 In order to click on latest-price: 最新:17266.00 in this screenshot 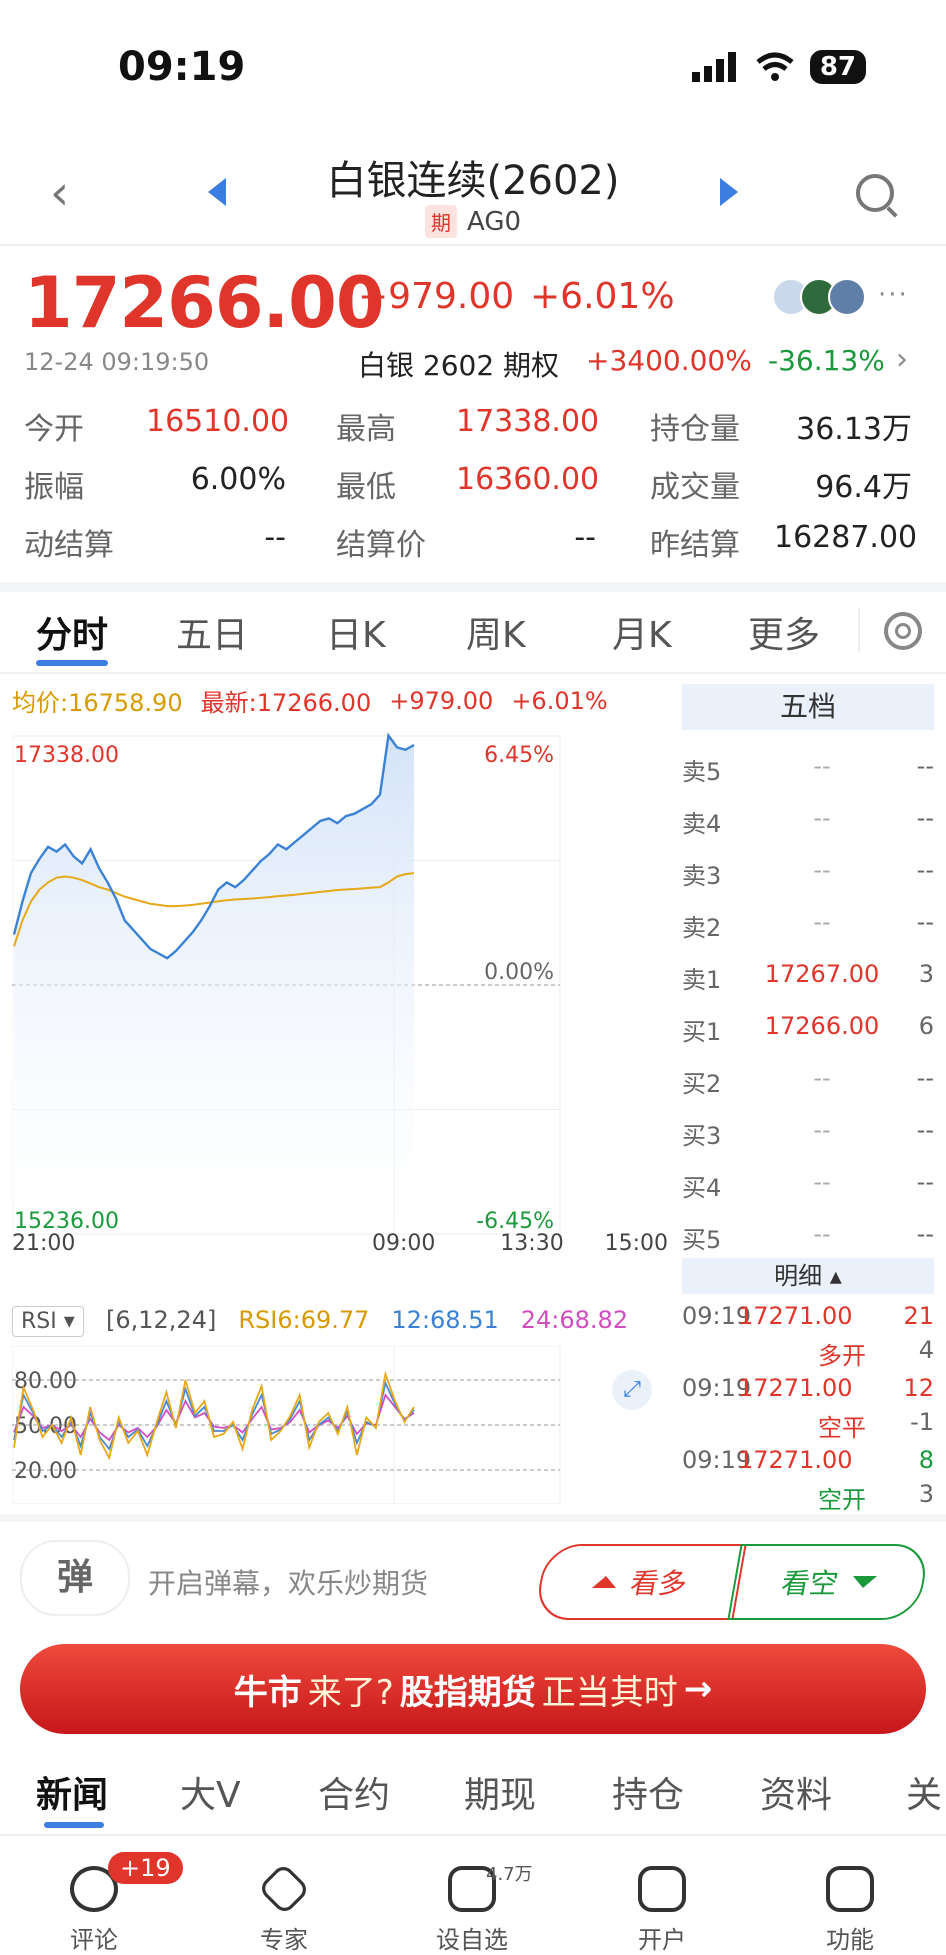, I will do `click(286, 703)`.